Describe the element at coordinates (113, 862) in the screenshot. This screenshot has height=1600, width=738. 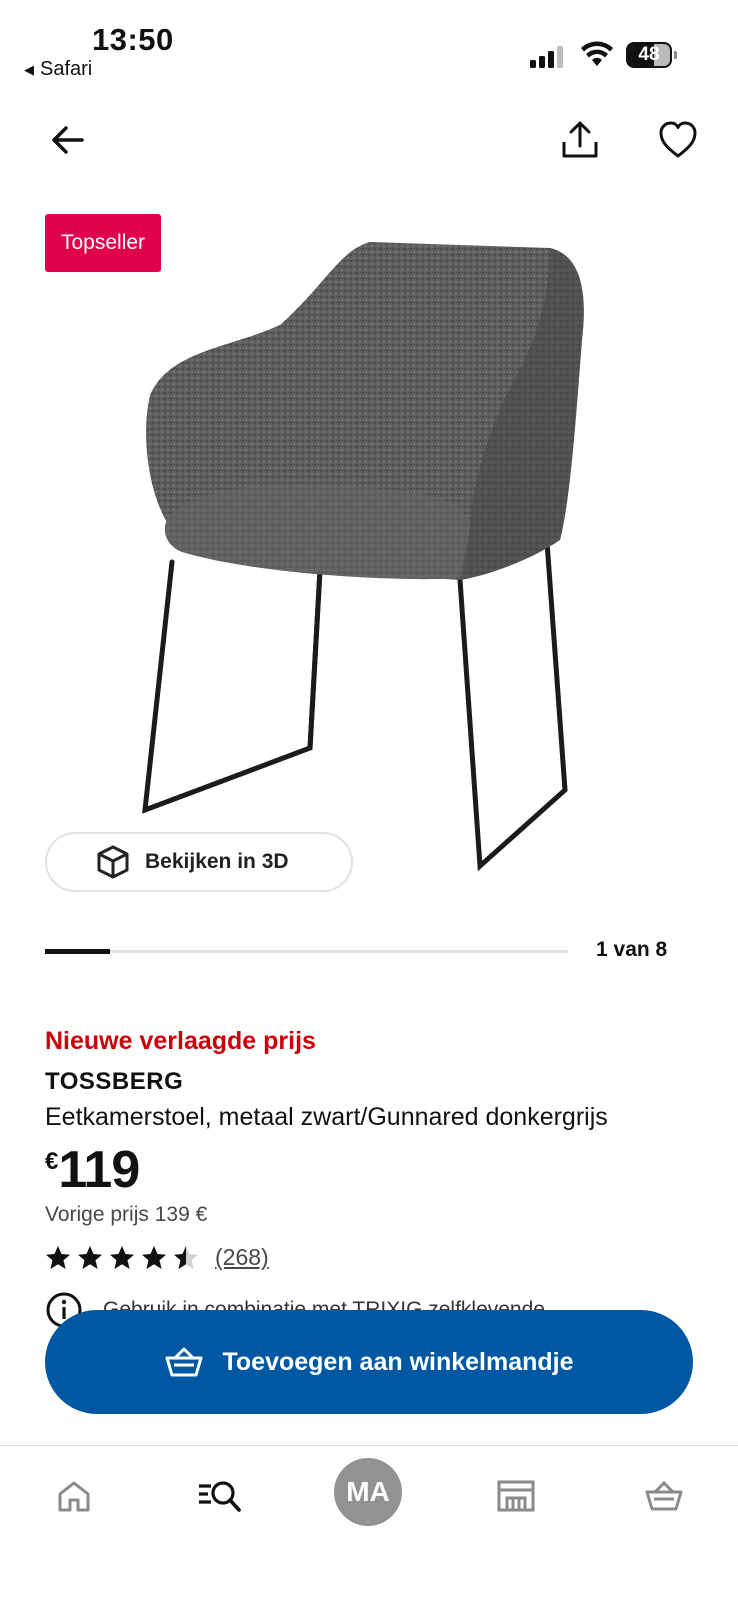
I see `cube-icon` at that location.